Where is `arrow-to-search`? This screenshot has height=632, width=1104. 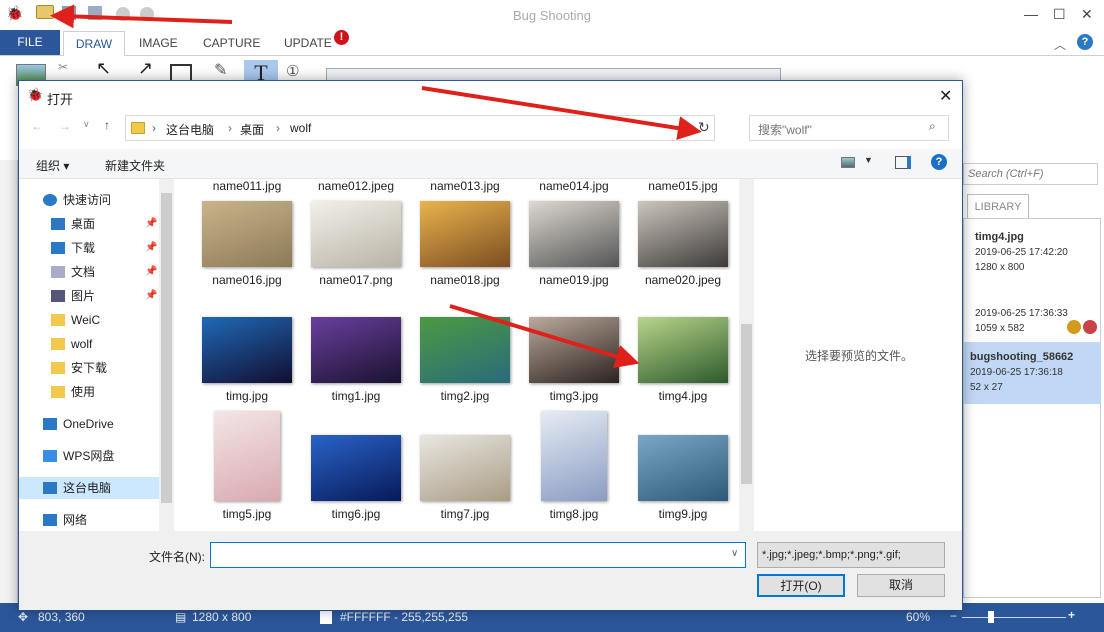
arrow-to-search is located at coordinates (561, 113).